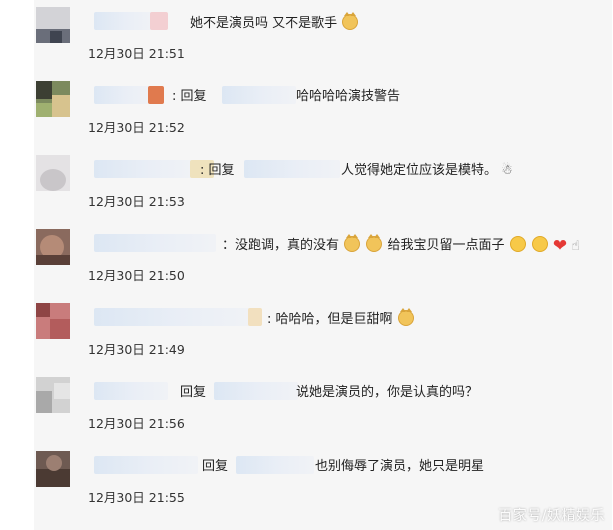 This screenshot has height=530, width=613. Describe the element at coordinates (136, 348) in the screenshot. I see `comment-time: 12月30日 21:49` at that location.